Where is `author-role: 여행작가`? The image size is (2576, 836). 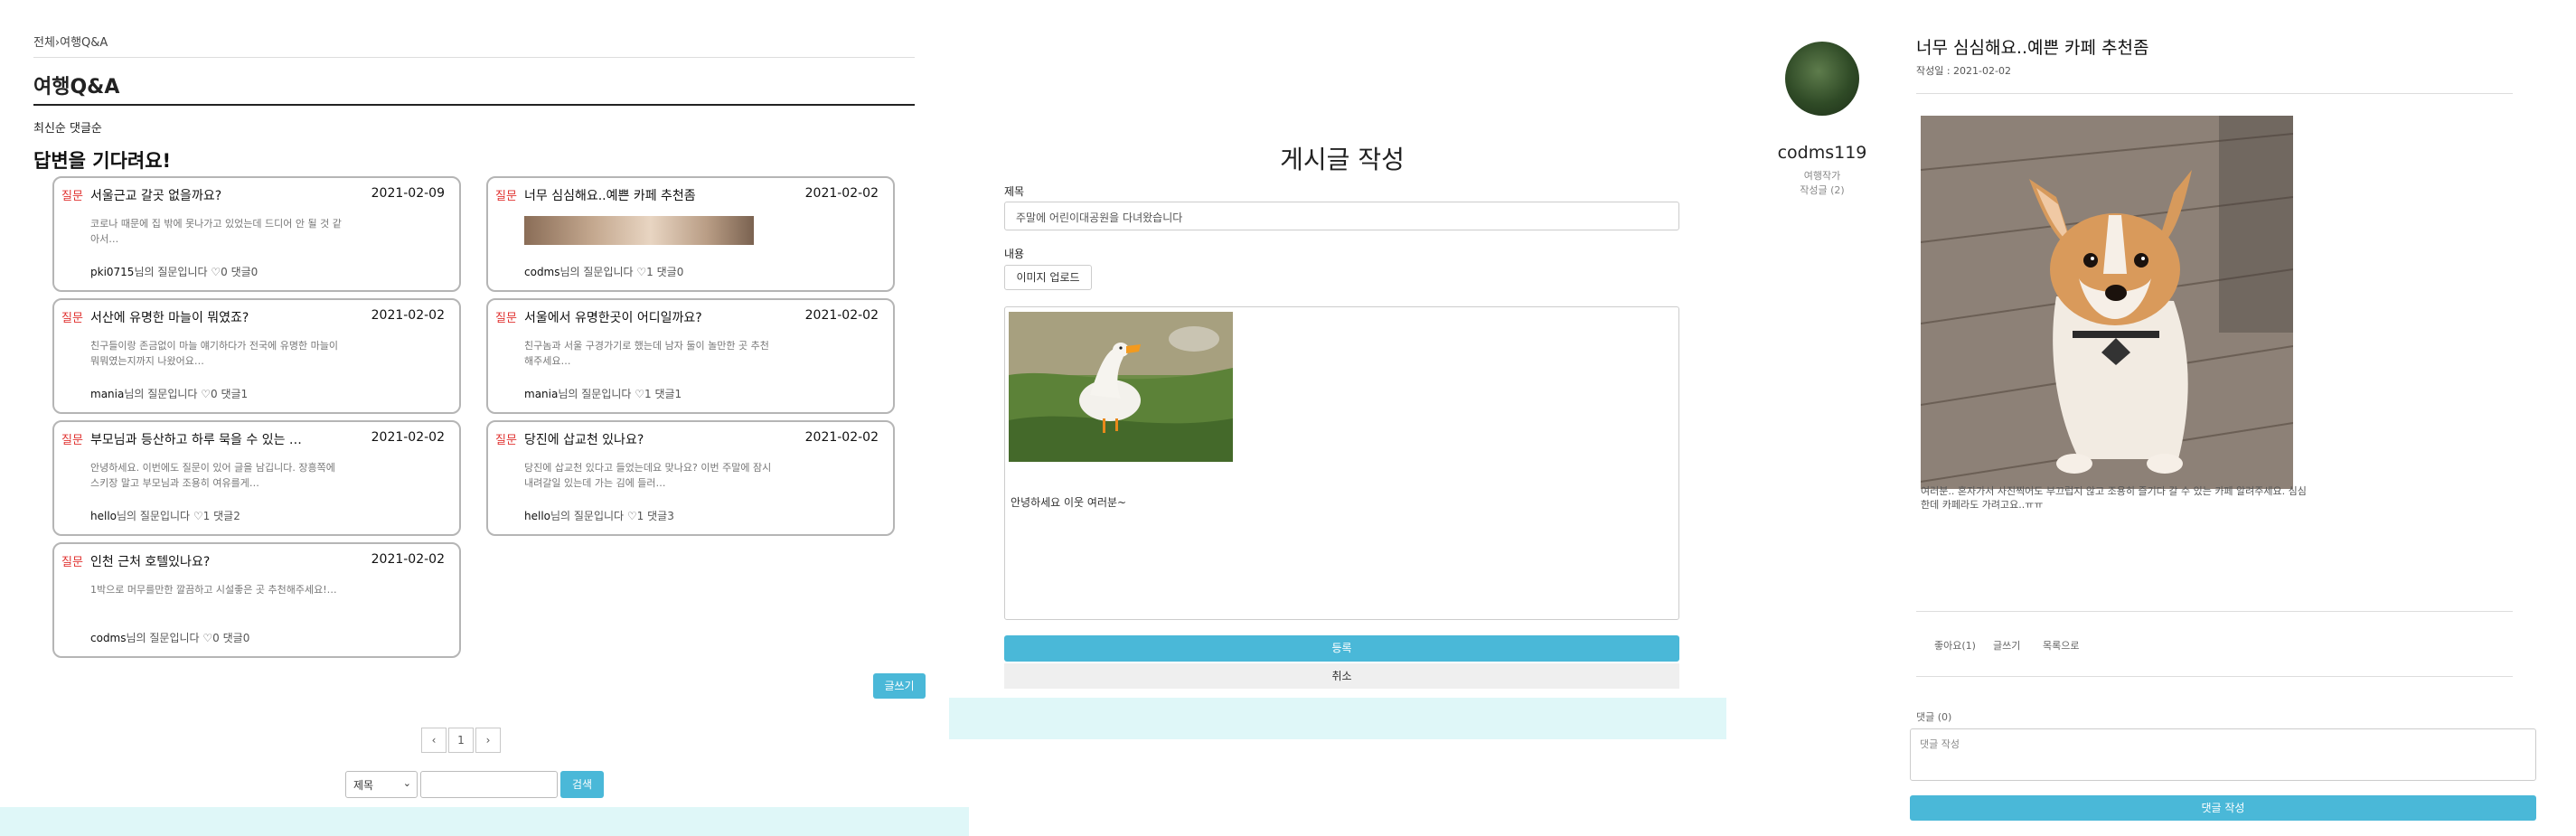
author-role: 여행작가 is located at coordinates (1822, 176).